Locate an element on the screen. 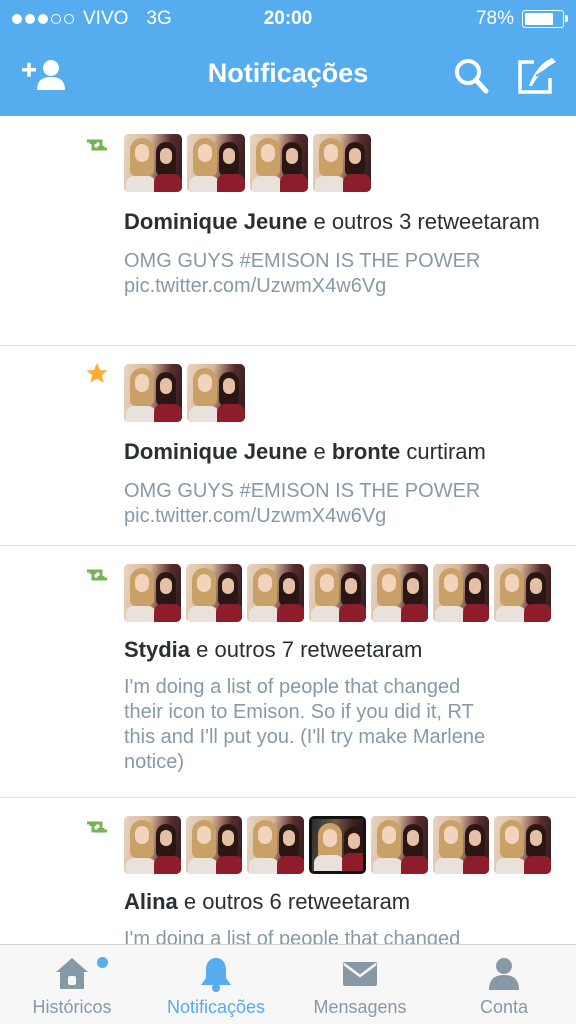 The width and height of the screenshot is (576, 1024). compose-button is located at coordinates (536, 76).